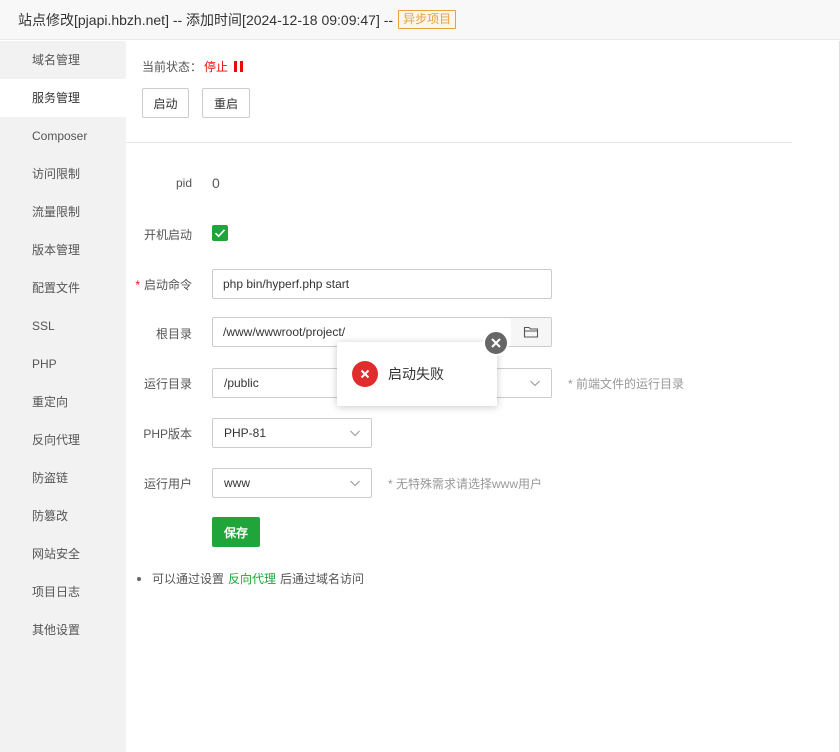 The height and width of the screenshot is (752, 840). Describe the element at coordinates (165, 103) in the screenshot. I see `start-button: 启动` at that location.